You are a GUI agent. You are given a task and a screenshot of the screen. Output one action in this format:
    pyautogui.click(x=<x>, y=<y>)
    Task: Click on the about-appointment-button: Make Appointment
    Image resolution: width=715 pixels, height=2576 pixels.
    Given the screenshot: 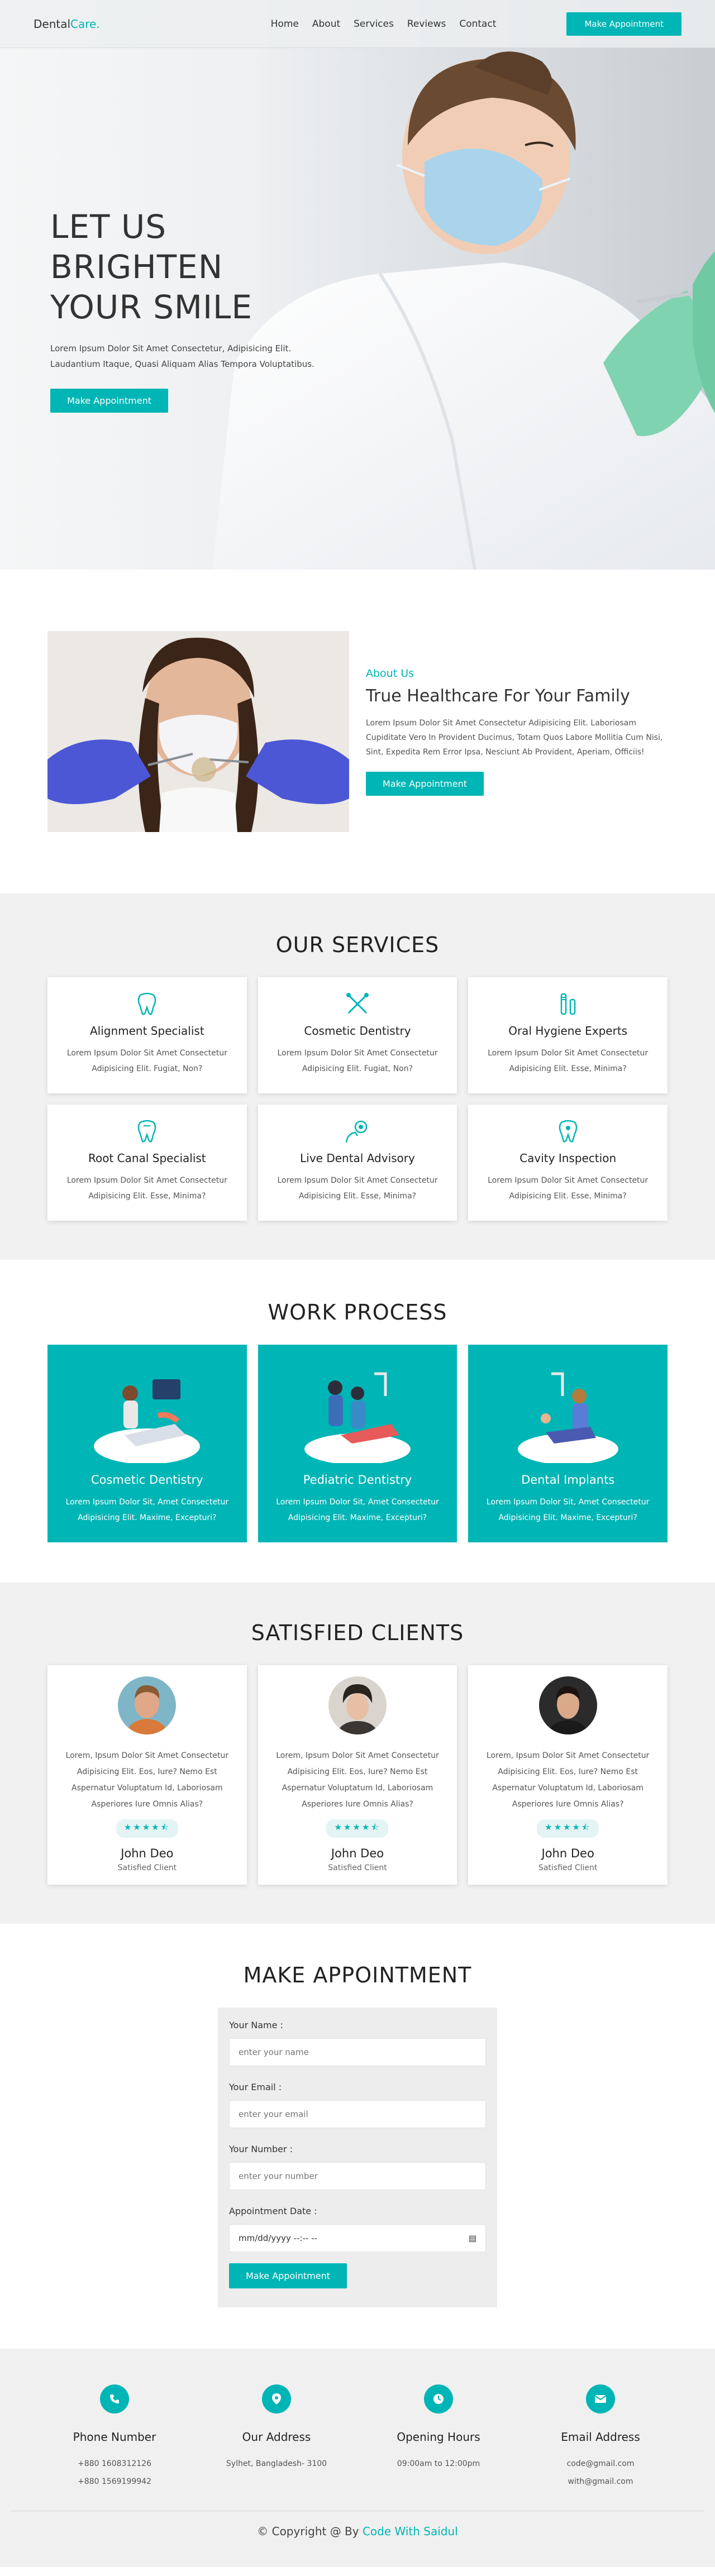 What is the action you would take?
    pyautogui.click(x=425, y=784)
    